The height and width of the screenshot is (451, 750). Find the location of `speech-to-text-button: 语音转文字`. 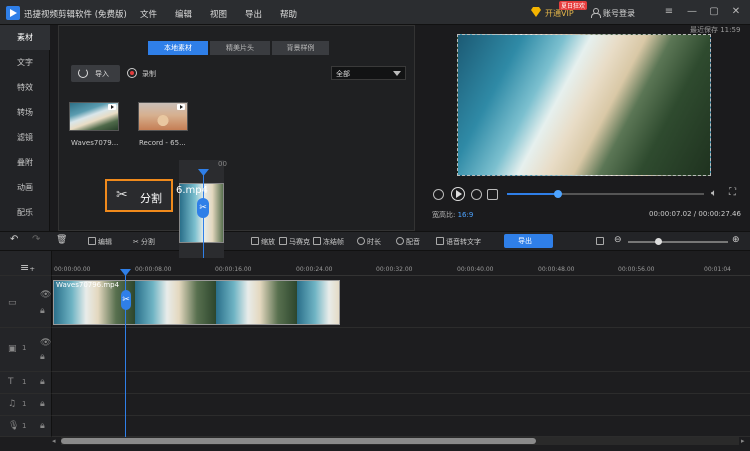

speech-to-text-button: 语音转文字 is located at coordinates (458, 242).